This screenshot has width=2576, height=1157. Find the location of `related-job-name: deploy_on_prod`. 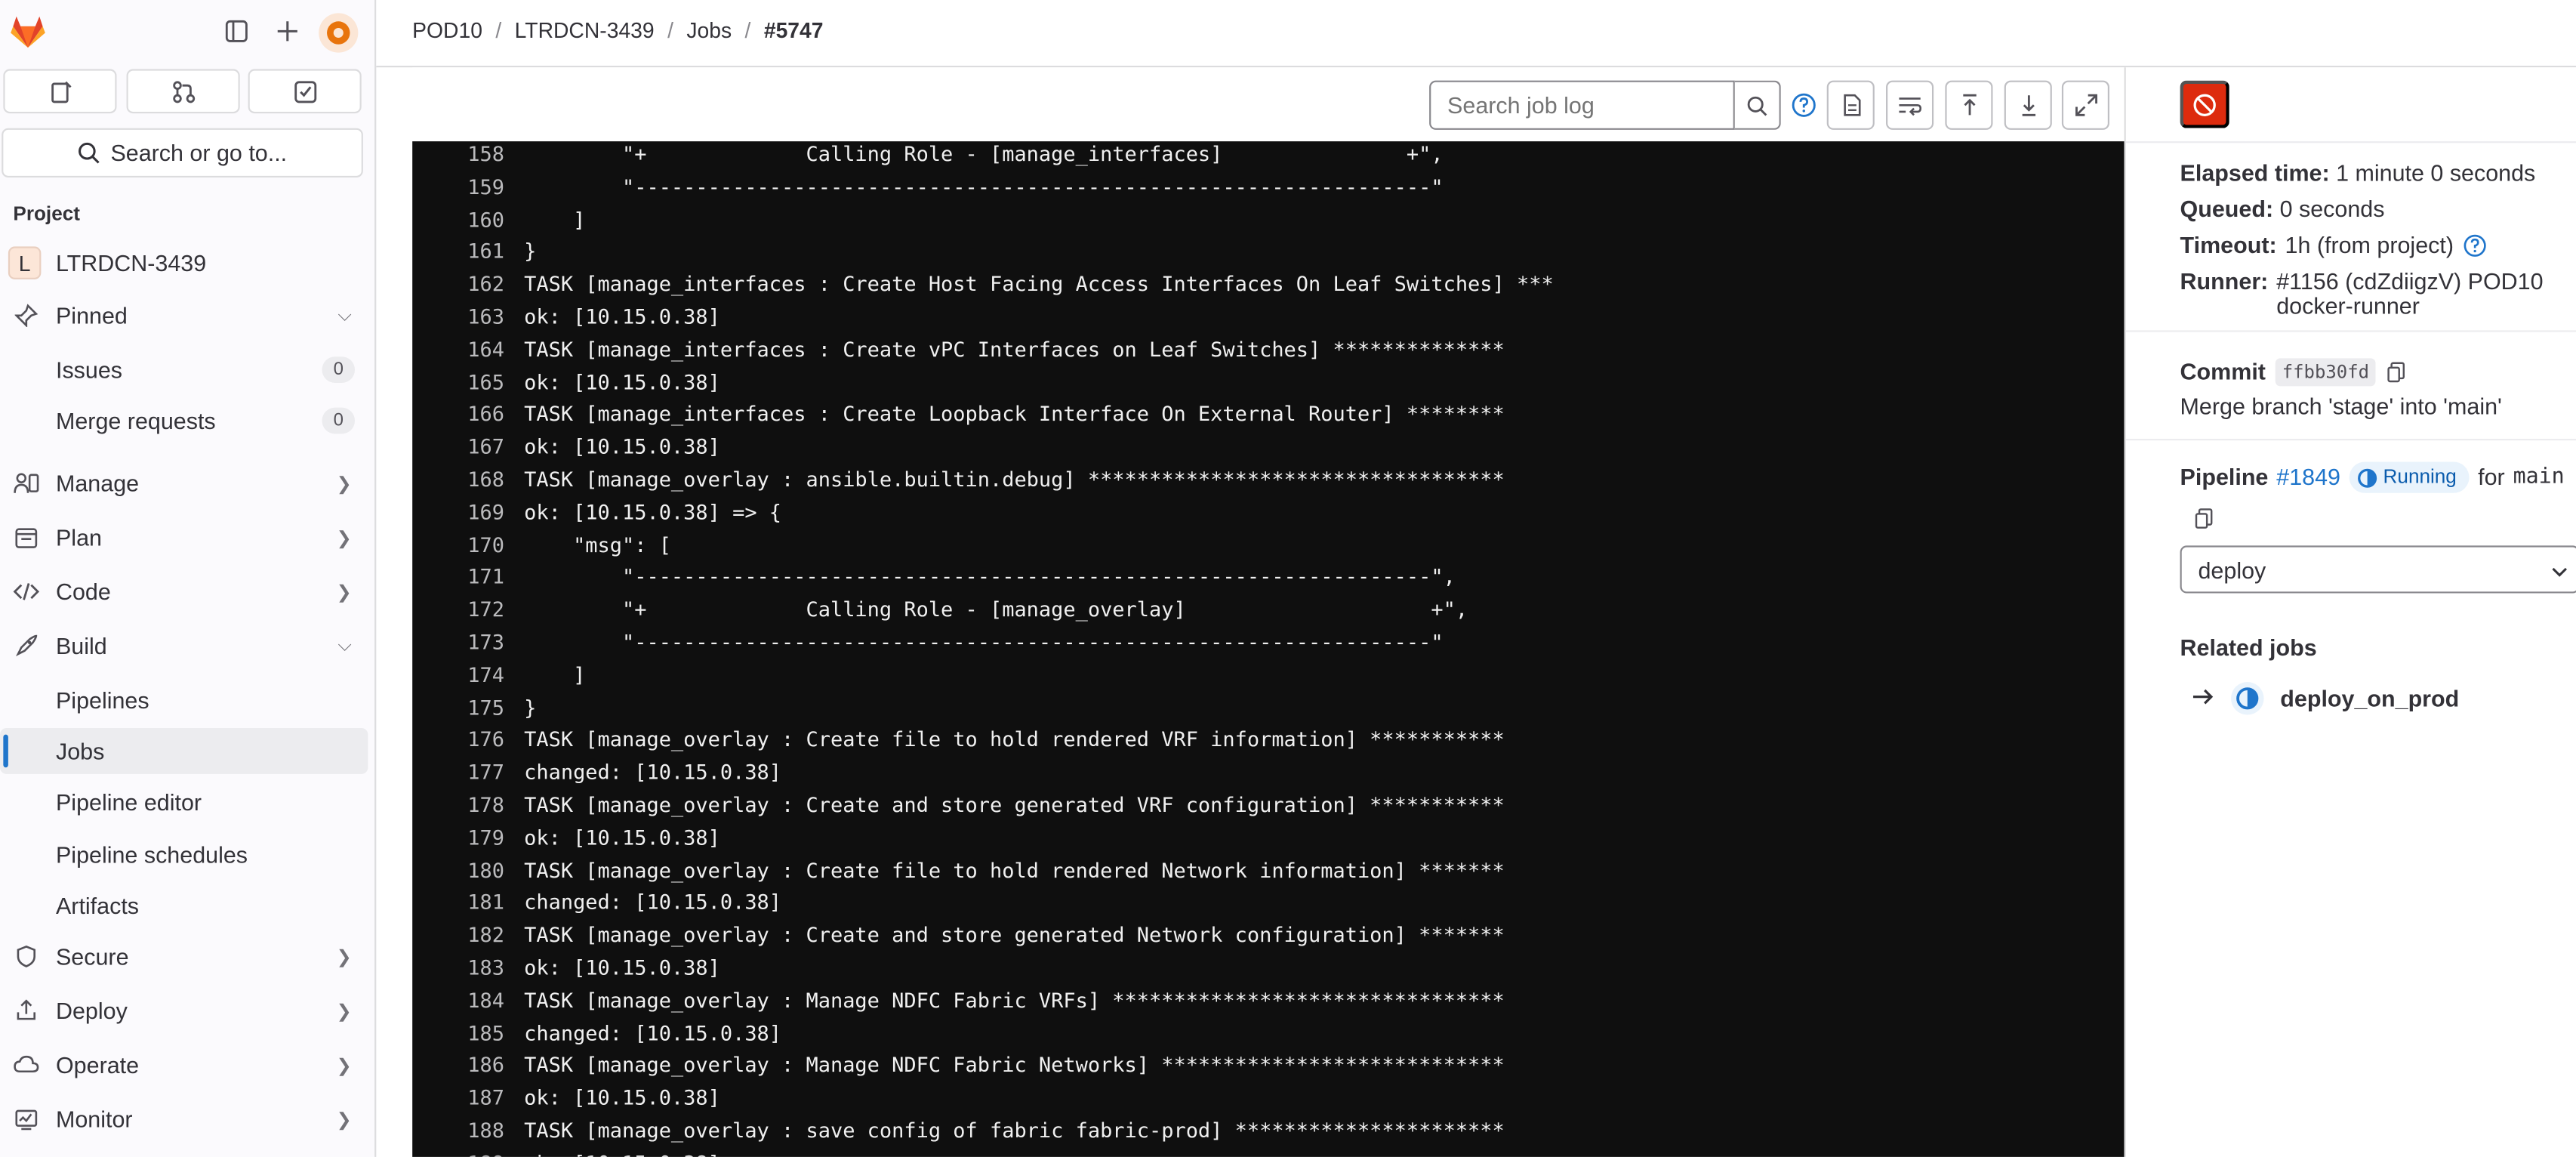

related-job-name: deploy_on_prod is located at coordinates (2370, 699).